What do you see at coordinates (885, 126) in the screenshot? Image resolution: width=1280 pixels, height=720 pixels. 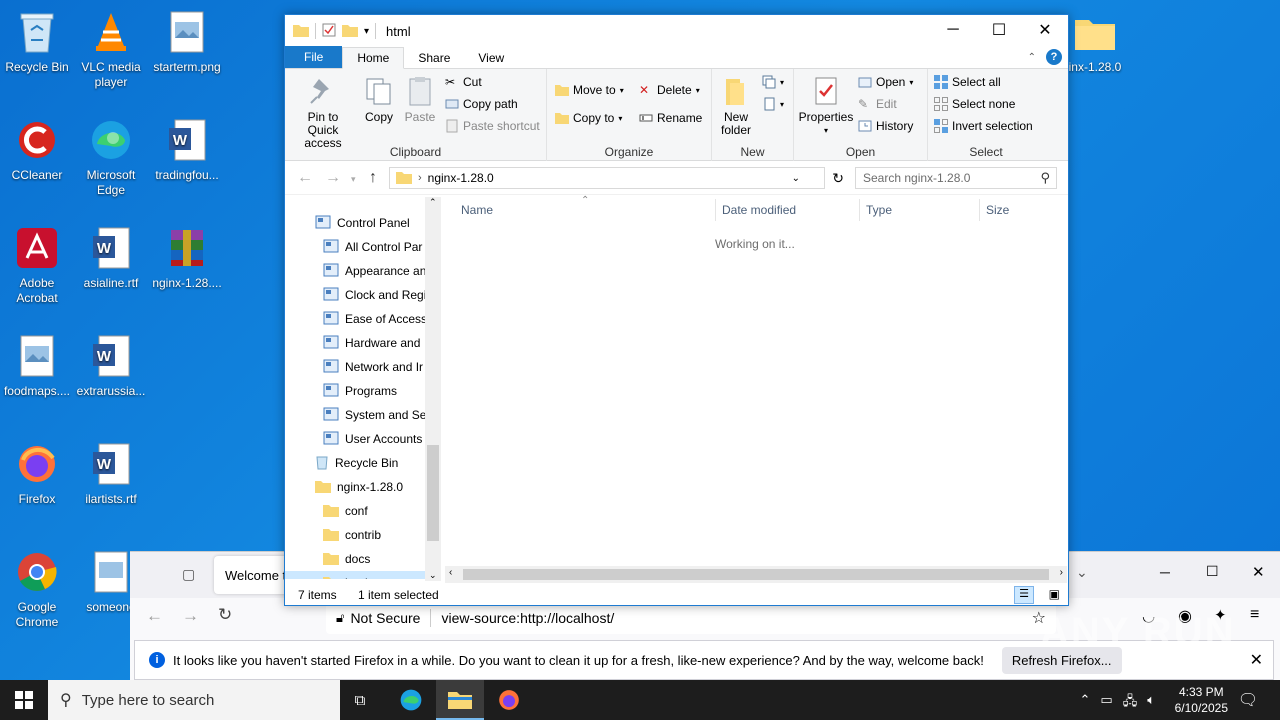 I see `history-button: History` at bounding box center [885, 126].